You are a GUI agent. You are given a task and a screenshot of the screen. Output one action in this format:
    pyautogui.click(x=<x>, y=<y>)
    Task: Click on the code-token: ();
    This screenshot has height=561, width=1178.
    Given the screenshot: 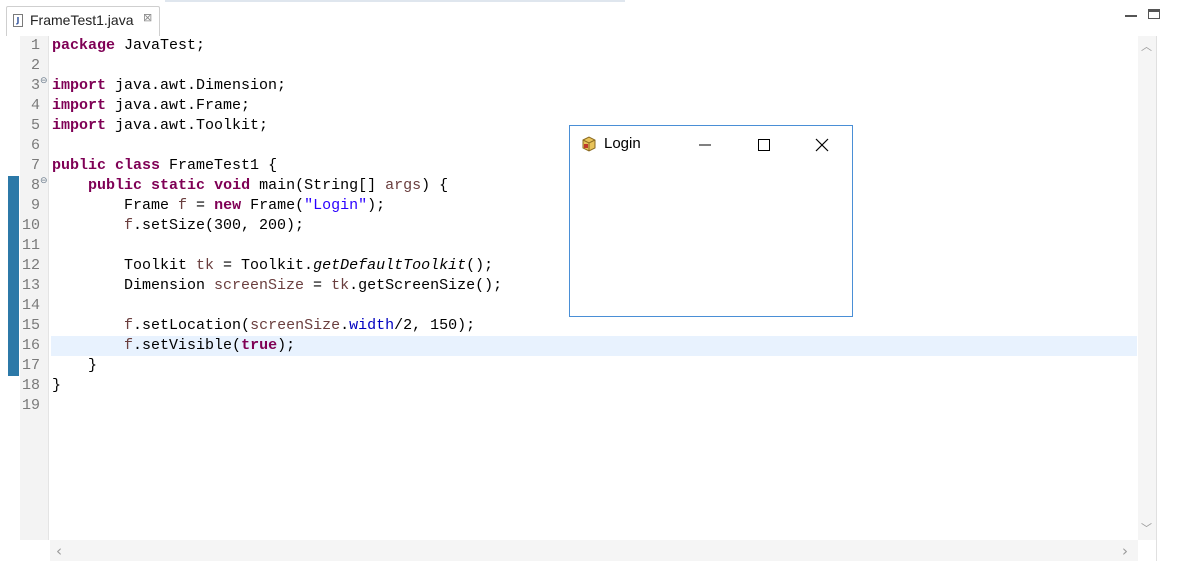 What is the action you would take?
    pyautogui.click(x=480, y=265)
    